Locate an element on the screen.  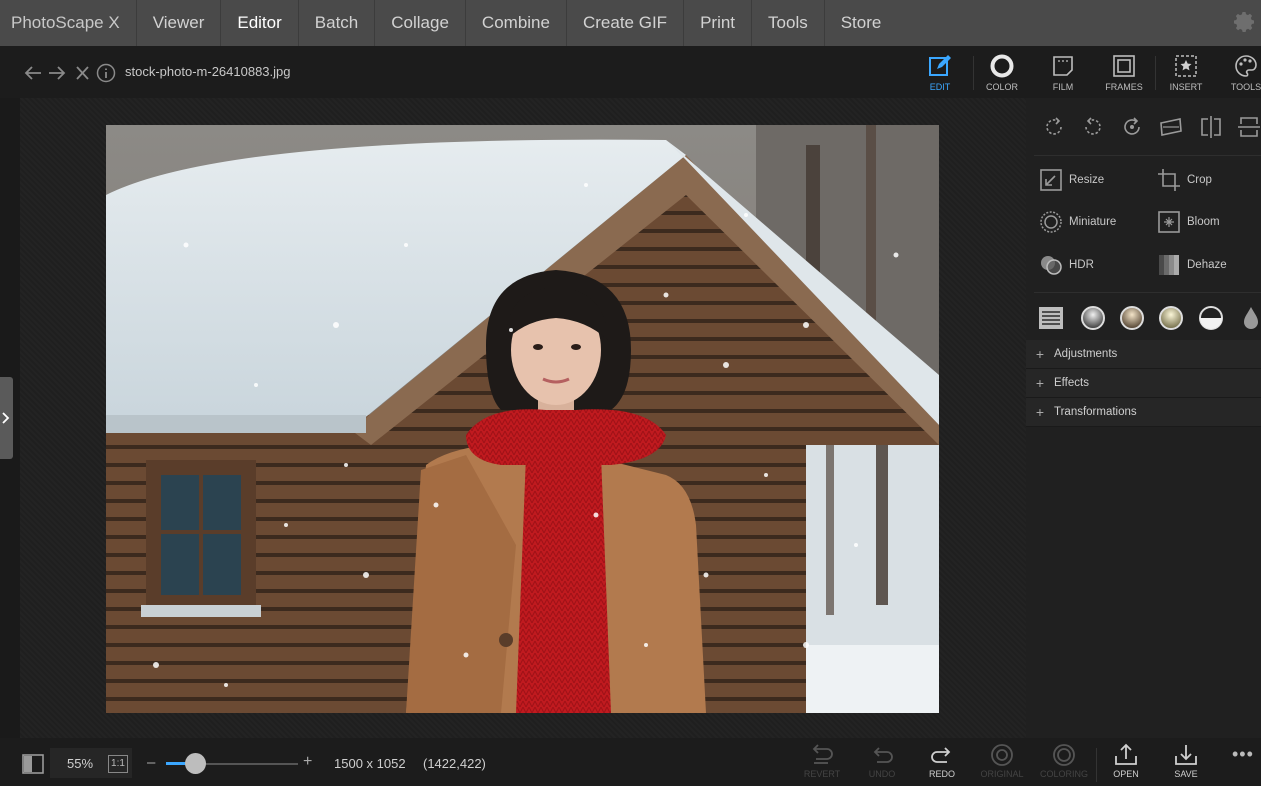
revert-button: REVERT is located at coordinates (822, 764).